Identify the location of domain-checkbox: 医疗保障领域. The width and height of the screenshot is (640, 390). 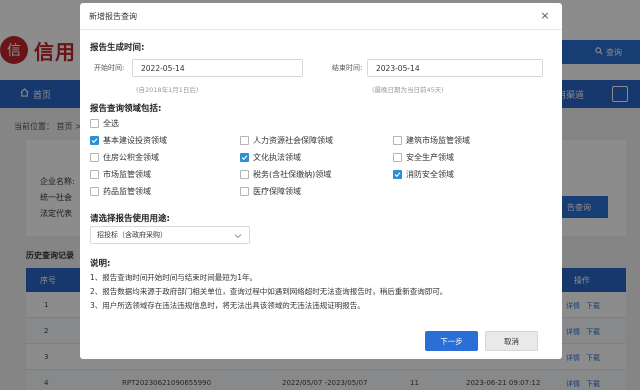
(270, 191).